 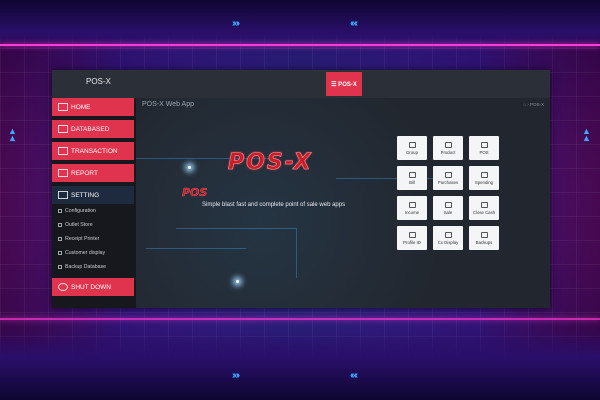 I want to click on purchases-icon, so click(x=448, y=174).